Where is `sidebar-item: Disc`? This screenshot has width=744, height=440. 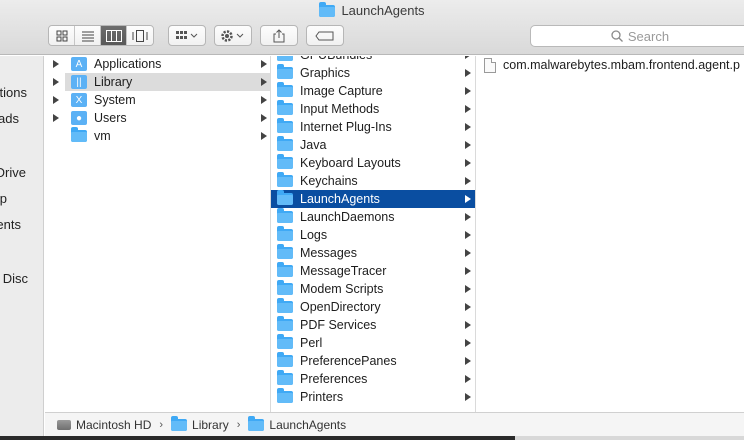 sidebar-item: Disc is located at coordinates (15, 278).